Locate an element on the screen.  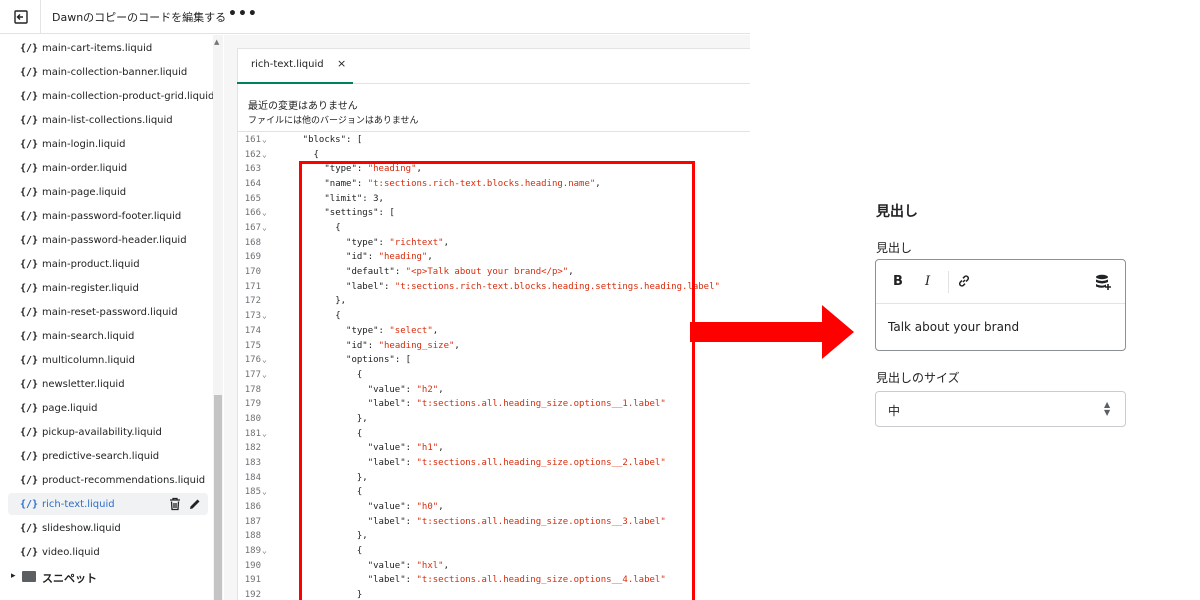
line-number: 185 is located at coordinates (252, 492).